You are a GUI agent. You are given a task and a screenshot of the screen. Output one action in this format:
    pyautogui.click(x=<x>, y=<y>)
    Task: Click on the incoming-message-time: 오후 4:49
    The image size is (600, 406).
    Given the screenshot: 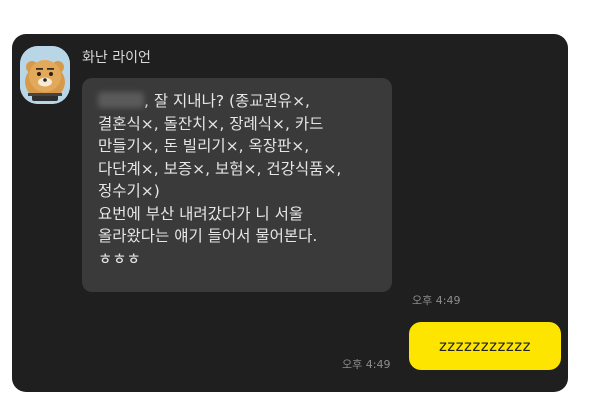 What is the action you would take?
    pyautogui.click(x=436, y=300)
    